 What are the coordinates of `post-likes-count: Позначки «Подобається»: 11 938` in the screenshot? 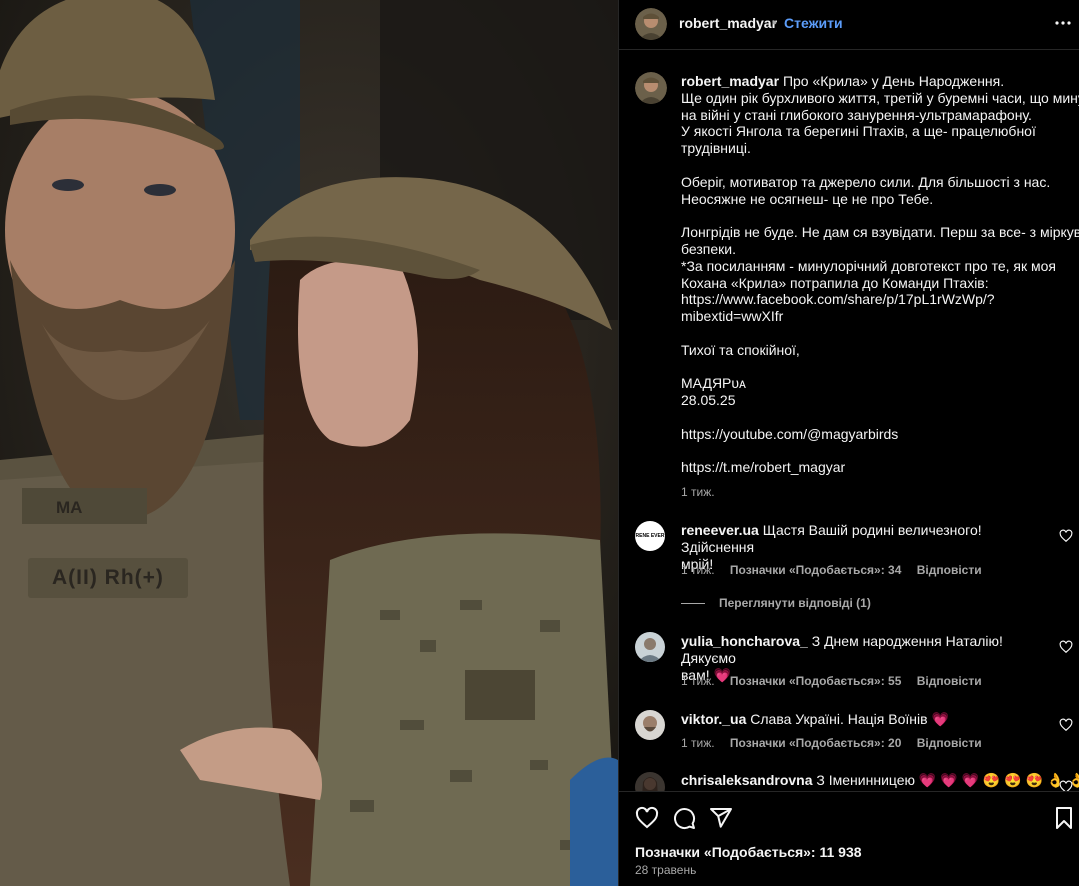 It's located at (748, 852).